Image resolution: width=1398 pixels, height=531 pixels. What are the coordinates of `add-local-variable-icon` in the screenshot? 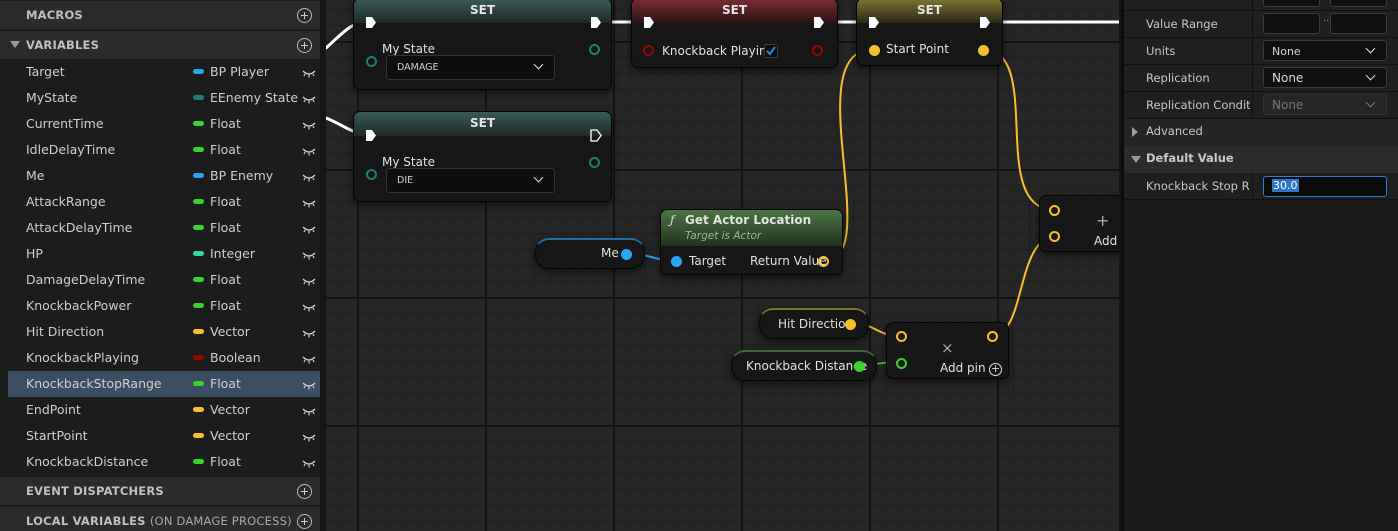 It's located at (304, 521).